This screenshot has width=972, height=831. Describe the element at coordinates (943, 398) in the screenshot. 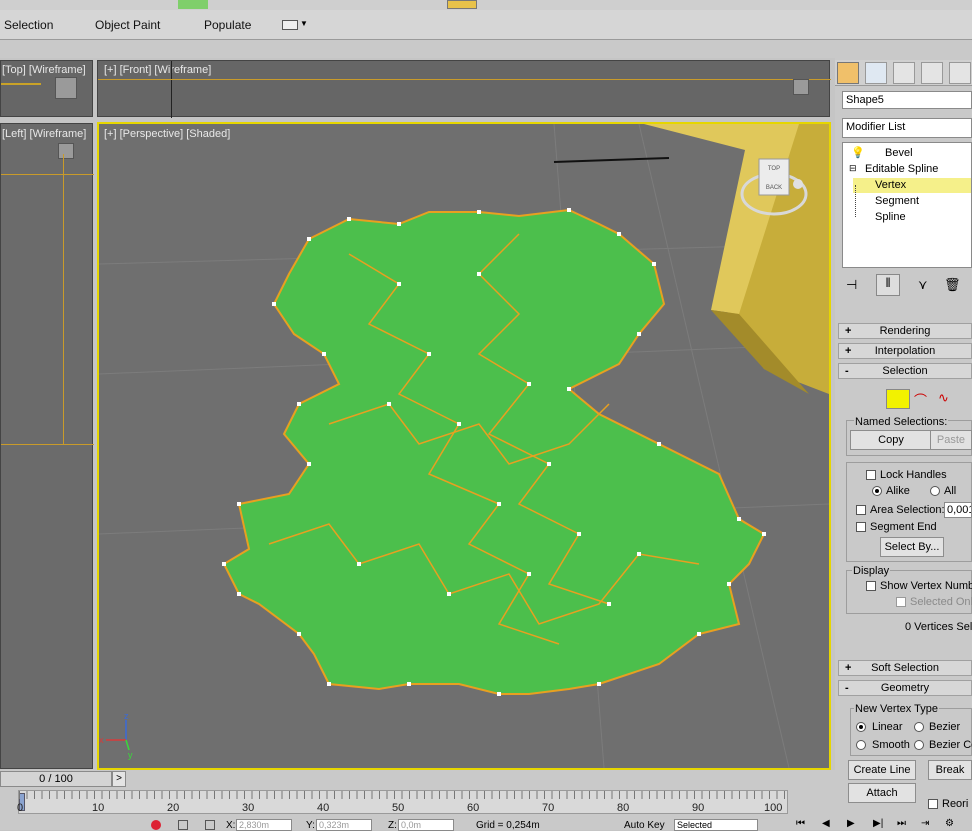

I see `spline-mode-icon: ∿` at that location.